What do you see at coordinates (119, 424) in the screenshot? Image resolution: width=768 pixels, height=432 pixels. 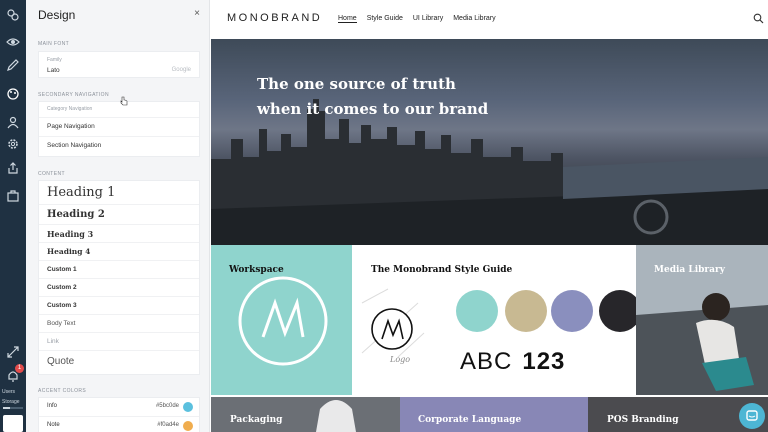 I see `accent-color-item: Note #f0ad4e` at bounding box center [119, 424].